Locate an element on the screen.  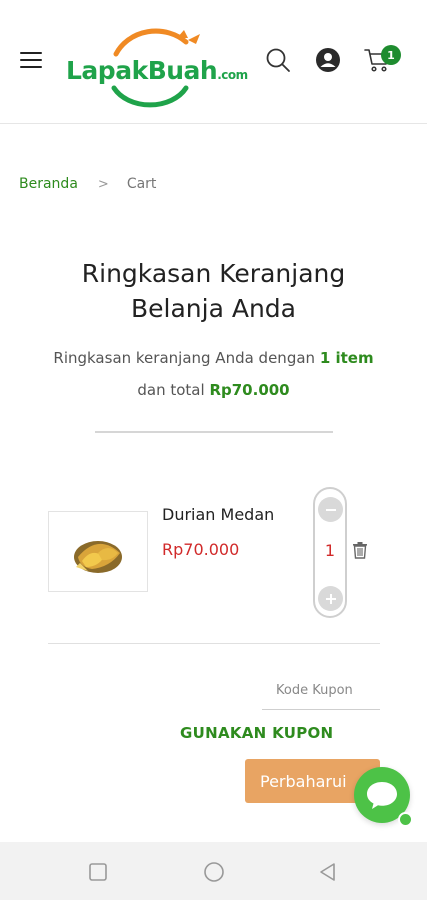
durian-image is located at coordinates (98, 556).